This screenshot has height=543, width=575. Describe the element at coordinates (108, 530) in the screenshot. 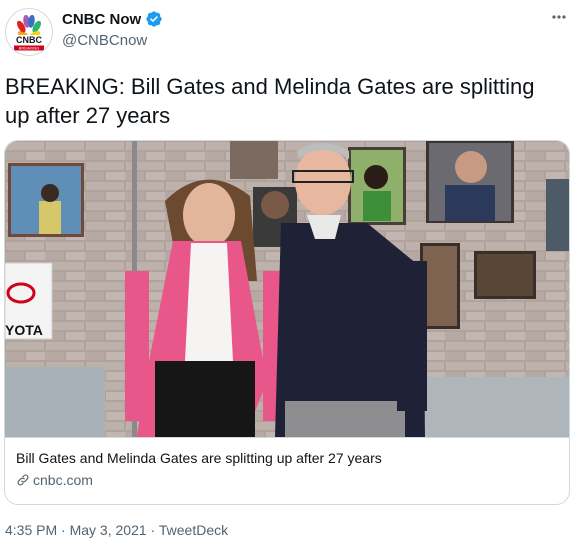

I see `tweet-date: May 3, 2021` at that location.